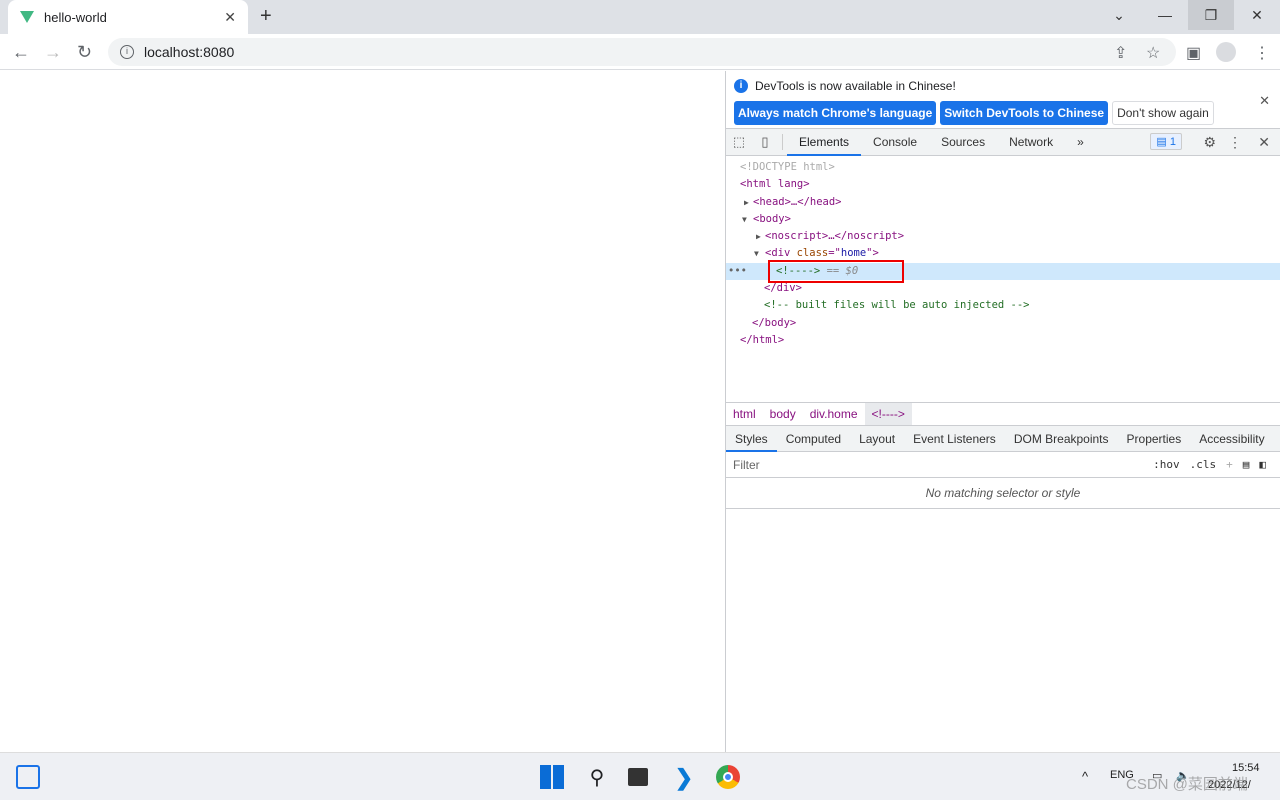 This screenshot has height=800, width=1280. What do you see at coordinates (797, 201) in the screenshot?
I see `head-node: <head>…</head>` at bounding box center [797, 201].